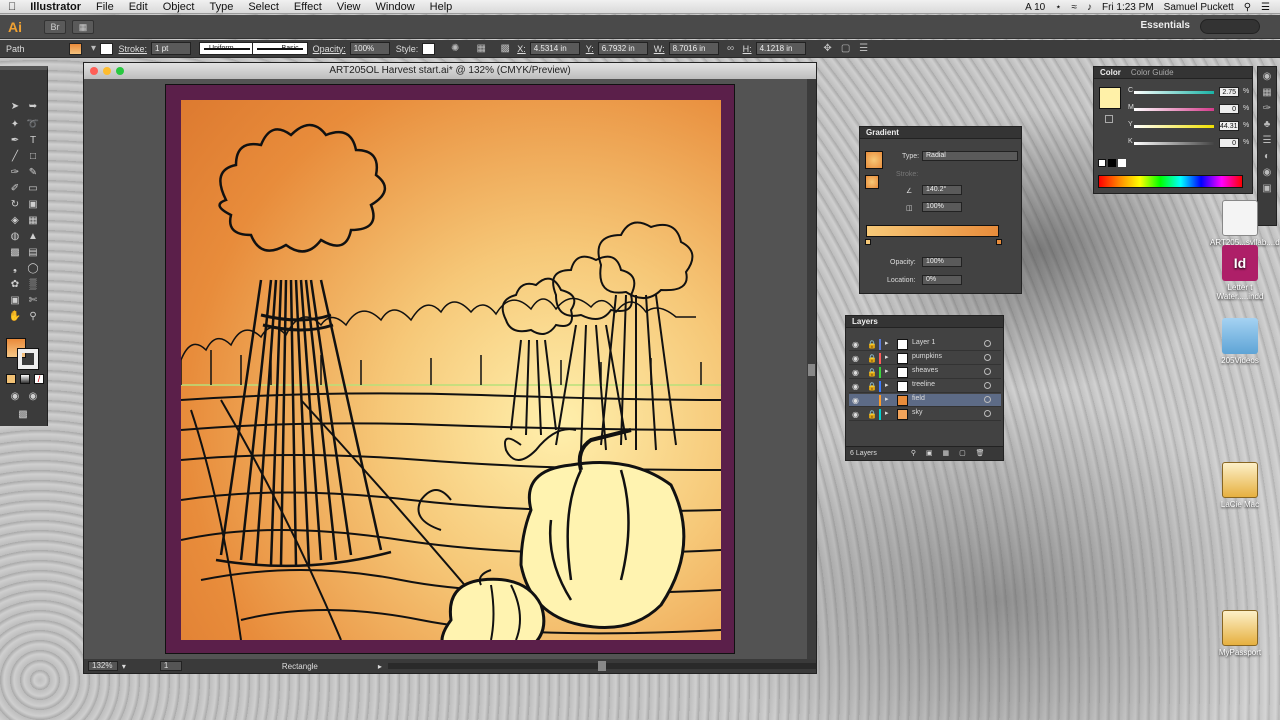 The height and width of the screenshot is (720, 1280). Describe the element at coordinates (1240, 273) in the screenshot. I see `desktop-icon-letter: Id Letter t Water.....indd` at that location.